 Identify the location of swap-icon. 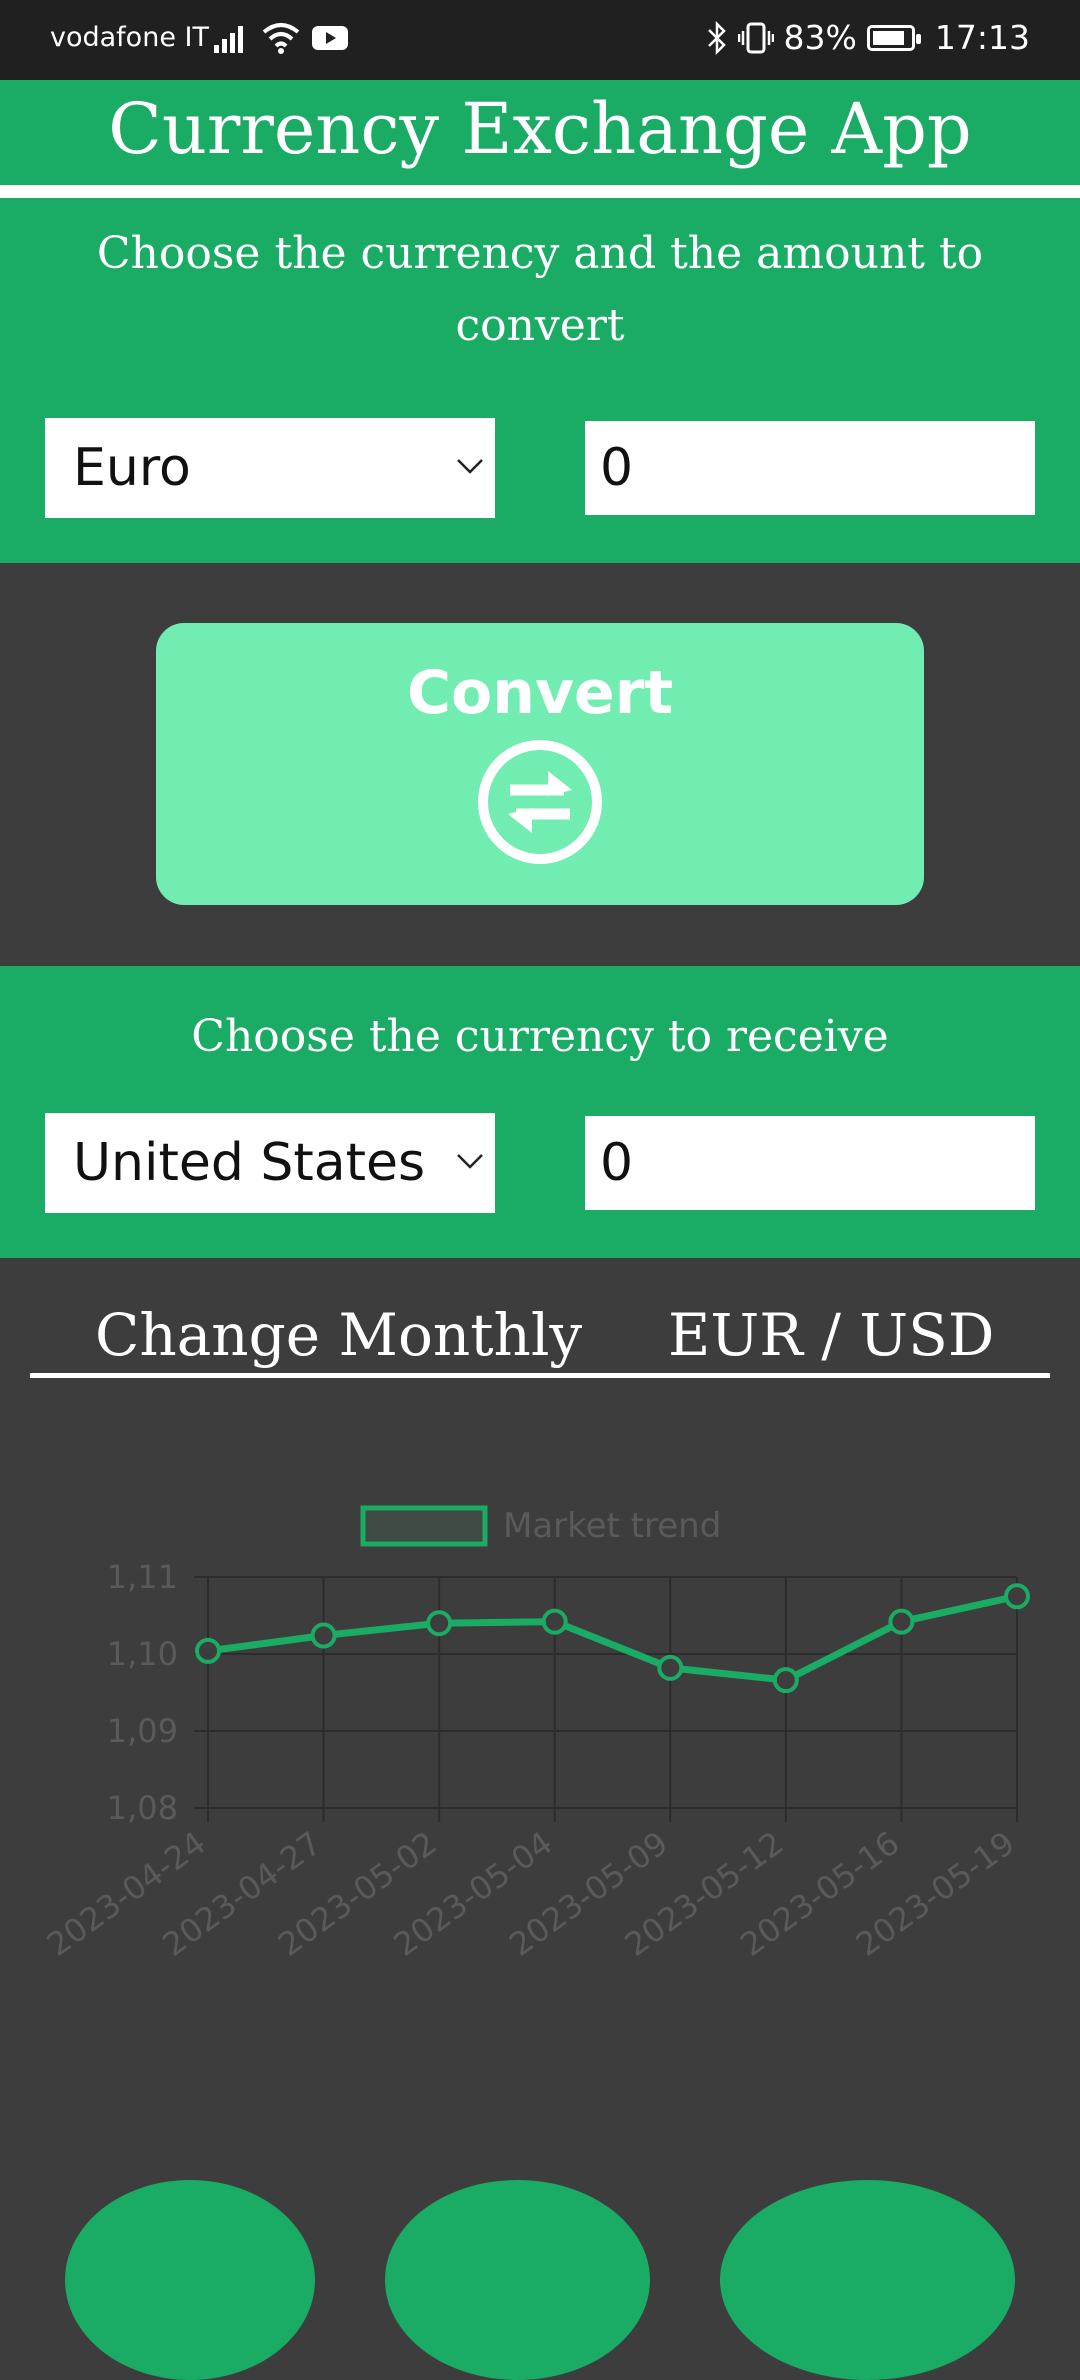
(540, 802).